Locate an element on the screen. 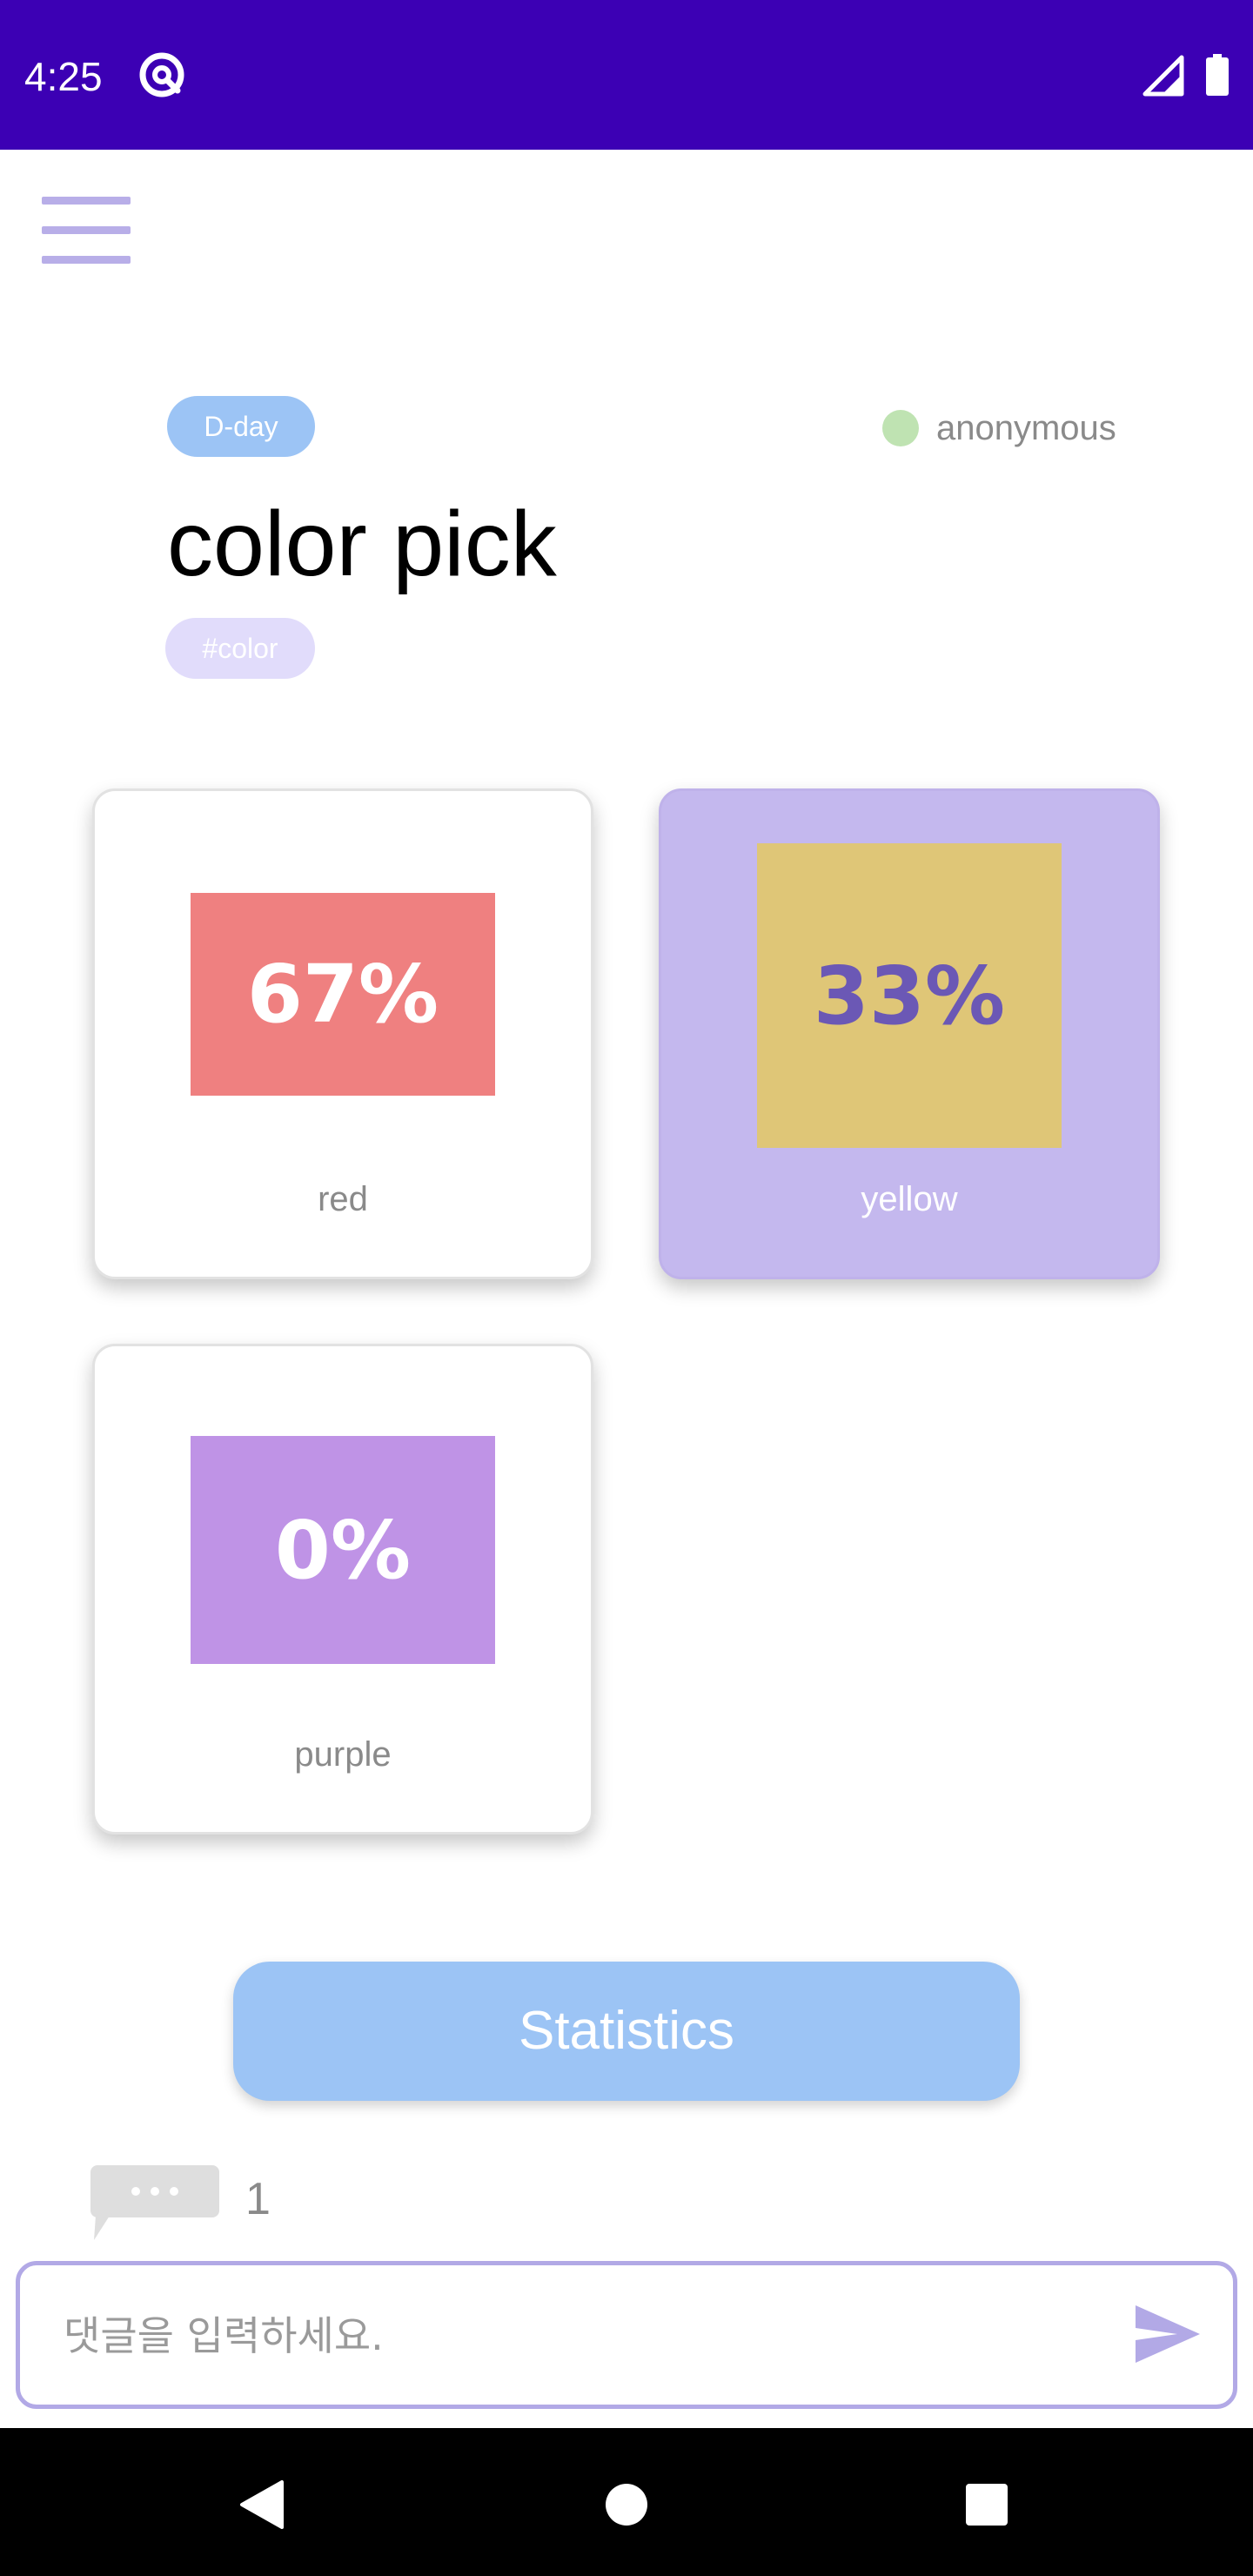 Image resolution: width=1253 pixels, height=2576 pixels. signal-icon is located at coordinates (1163, 75).